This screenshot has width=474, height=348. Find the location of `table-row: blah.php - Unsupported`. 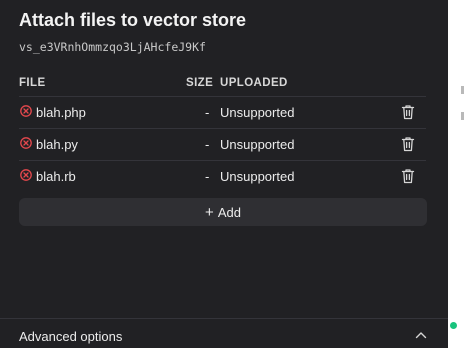

table-row: blah.php - Unsupported is located at coordinates (222, 113).